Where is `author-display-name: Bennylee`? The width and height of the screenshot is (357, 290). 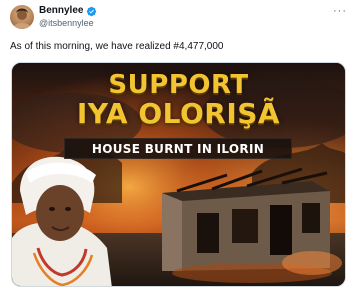 author-display-name: Bennylee is located at coordinates (61, 11).